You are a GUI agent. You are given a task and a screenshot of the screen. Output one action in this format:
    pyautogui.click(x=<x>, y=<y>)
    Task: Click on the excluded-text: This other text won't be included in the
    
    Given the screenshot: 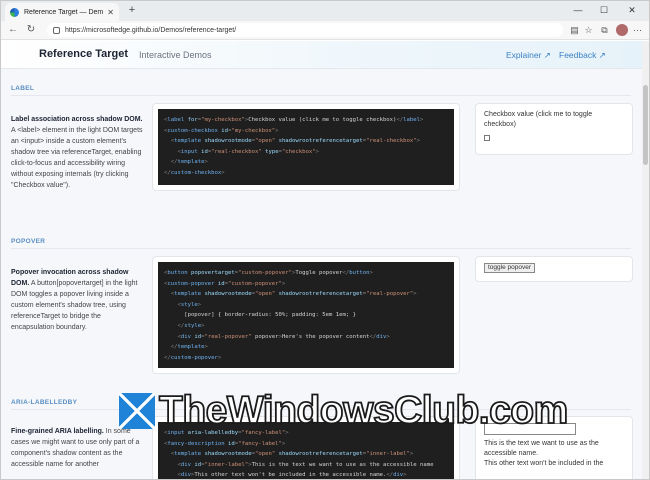 What is the action you would take?
    pyautogui.click(x=544, y=463)
    